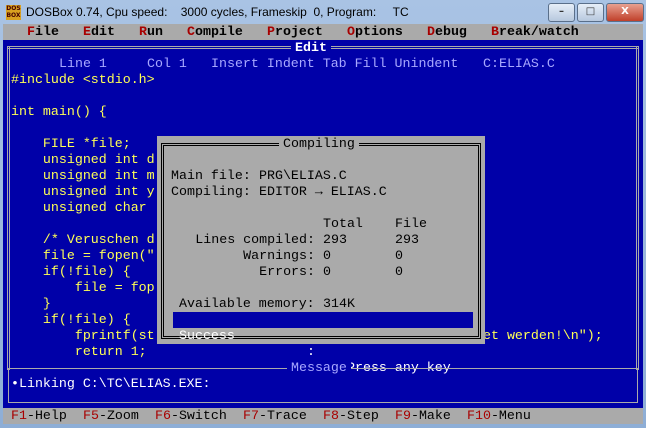 The image size is (646, 428). Describe the element at coordinates (247, 303) in the screenshot. I see `memory-label: Available memory:` at that location.